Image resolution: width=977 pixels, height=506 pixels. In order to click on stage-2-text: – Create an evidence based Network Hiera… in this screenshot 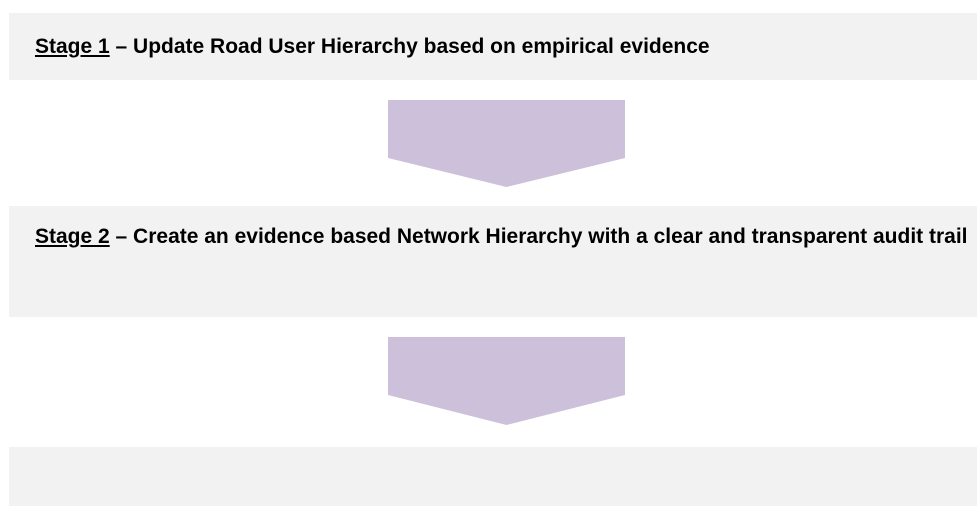, I will do `click(538, 236)`.